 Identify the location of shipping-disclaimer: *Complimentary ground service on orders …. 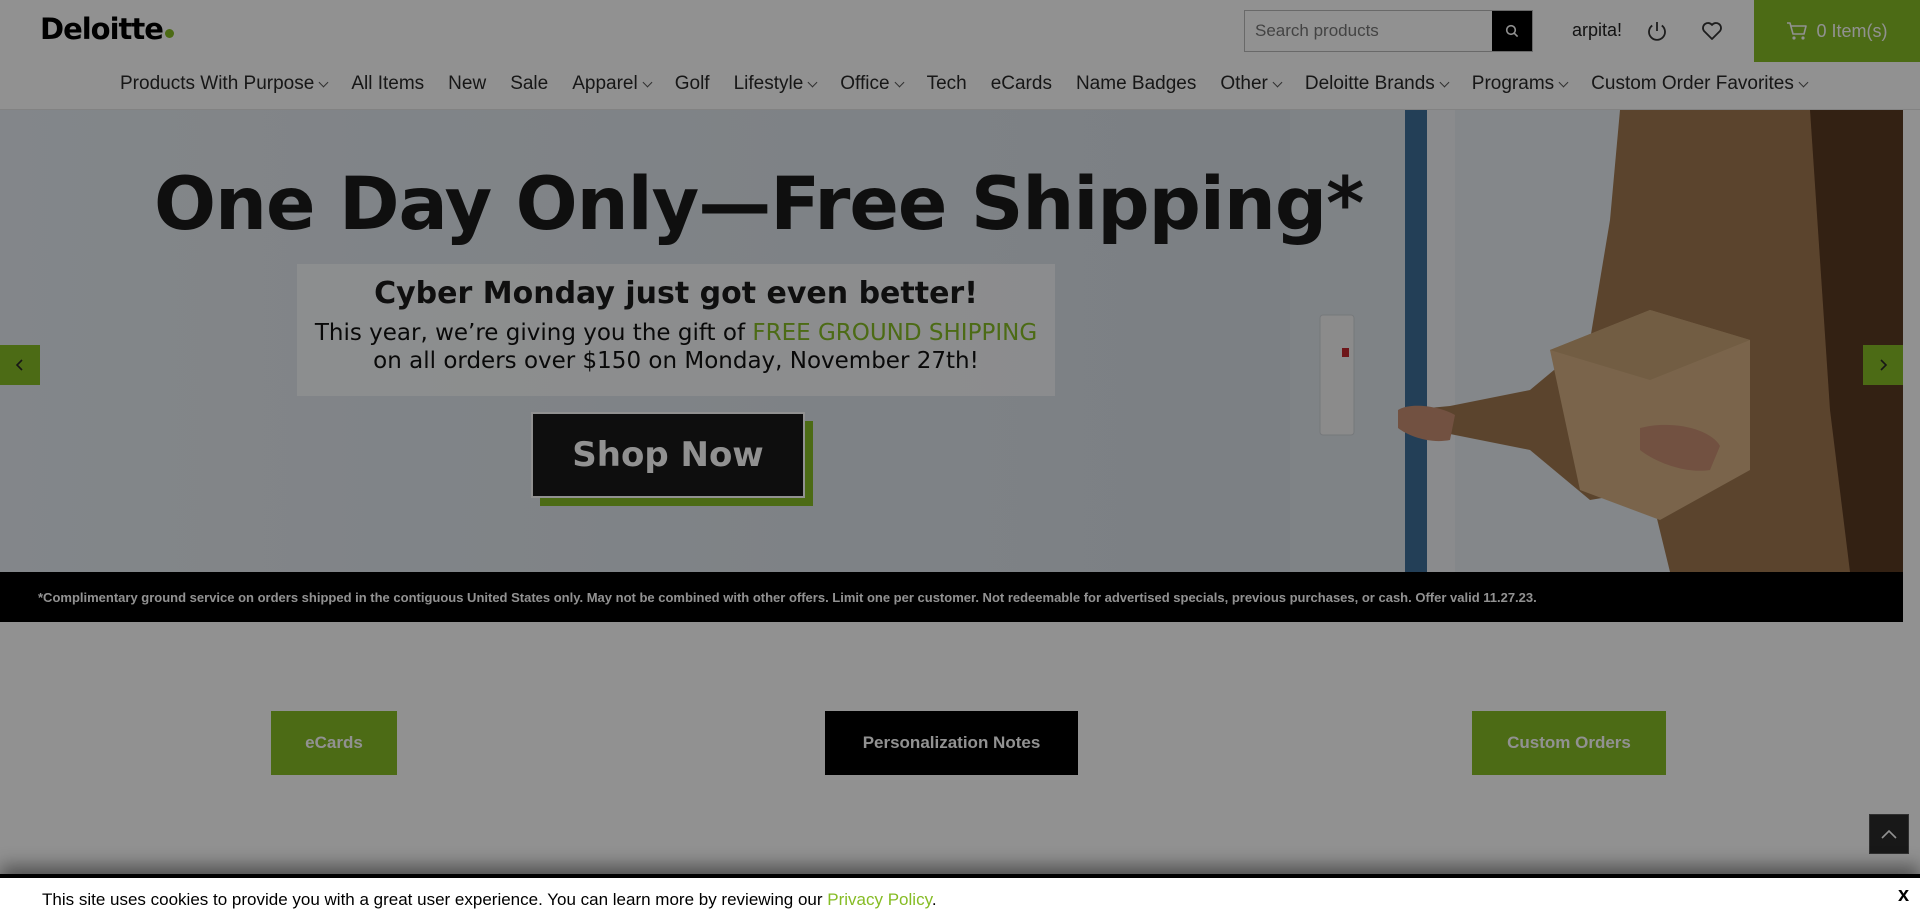
(951, 597).